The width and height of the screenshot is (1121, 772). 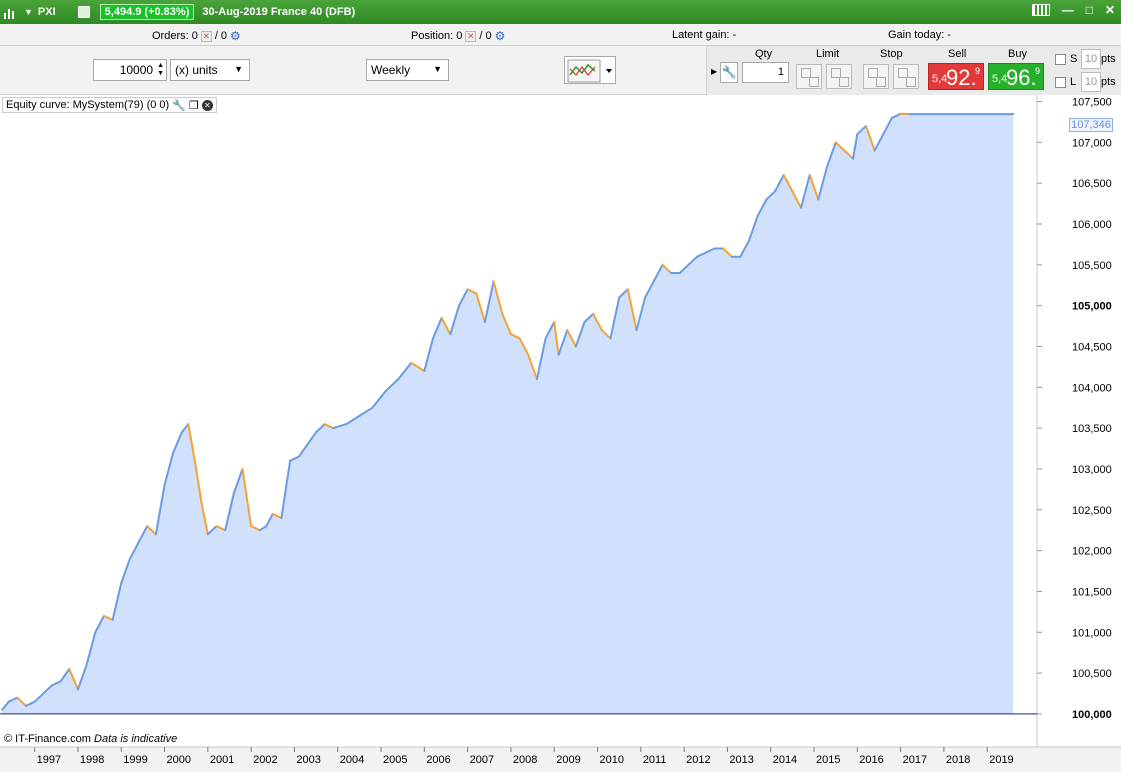 What do you see at coordinates (196, 36) in the screenshot?
I see `orders-group: Orders: 0 ✕ / 0 ⚙` at bounding box center [196, 36].